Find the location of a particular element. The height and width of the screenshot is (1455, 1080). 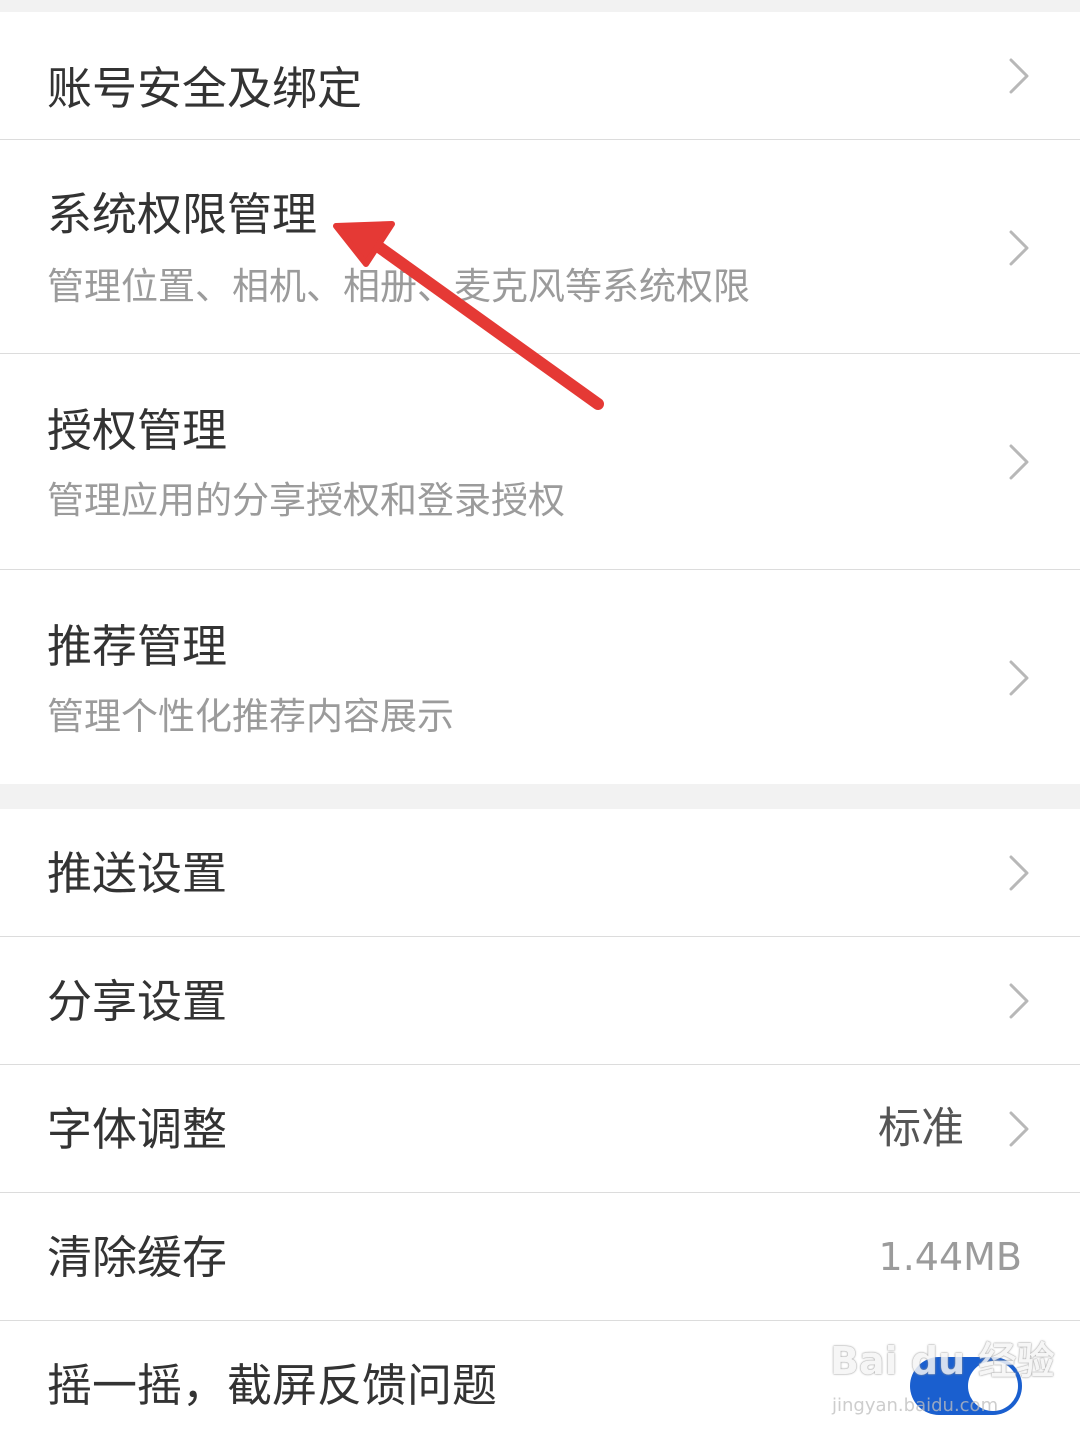

top-spacer is located at coordinates (540, 6).